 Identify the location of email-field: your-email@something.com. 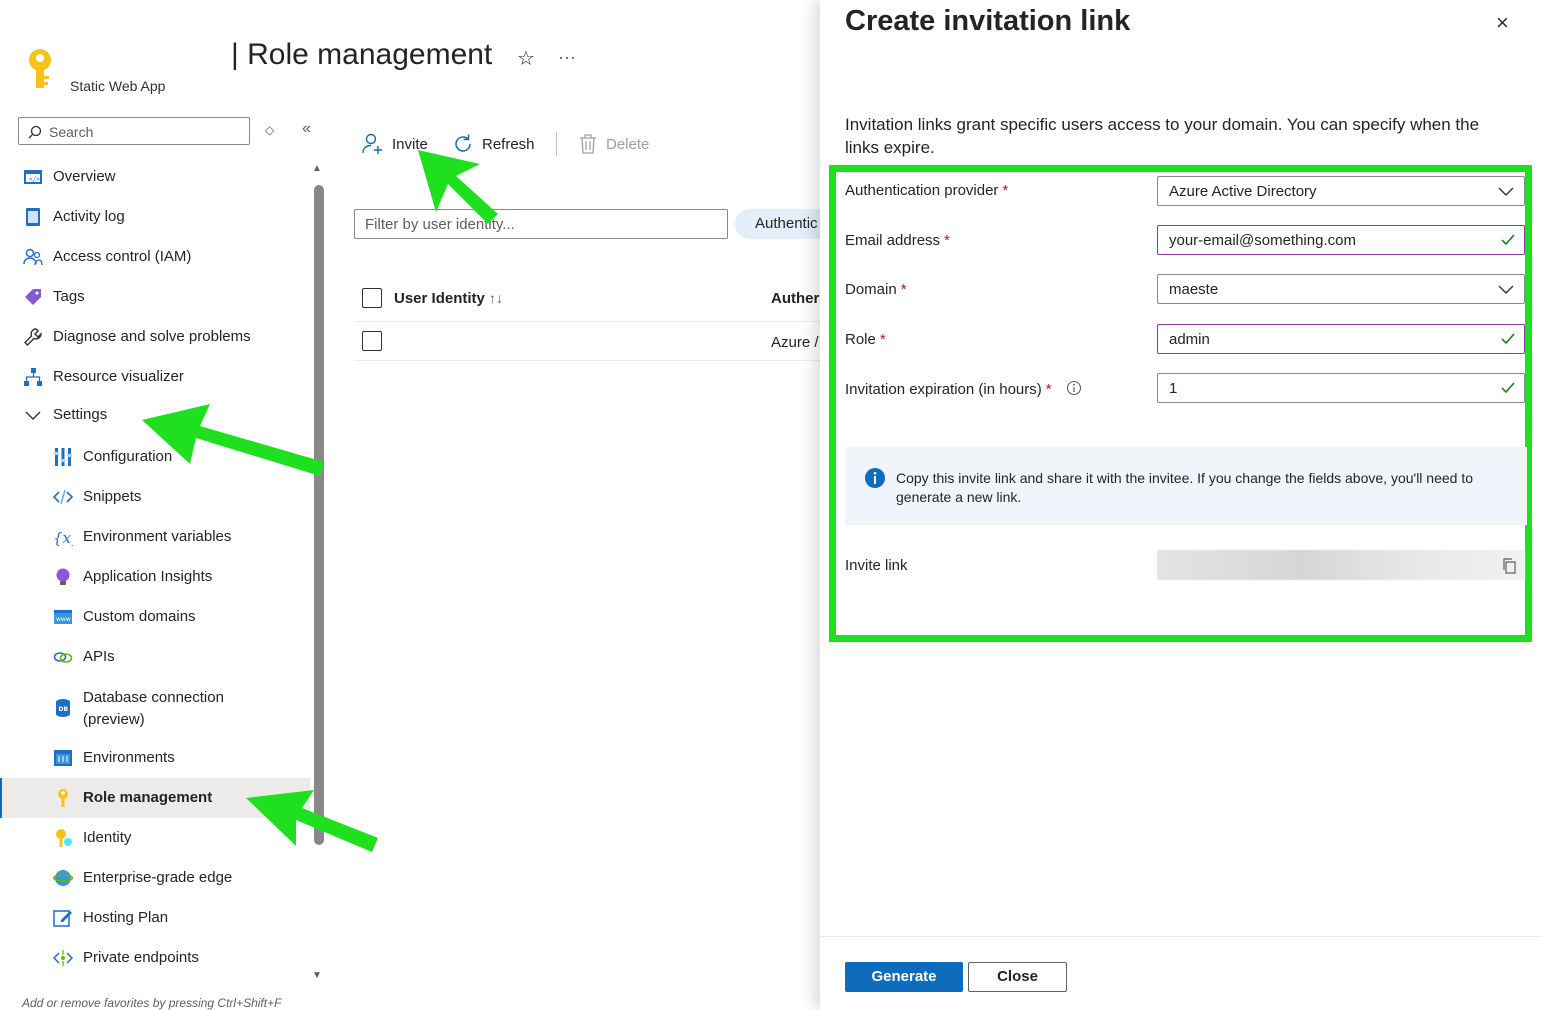
(1341, 240).